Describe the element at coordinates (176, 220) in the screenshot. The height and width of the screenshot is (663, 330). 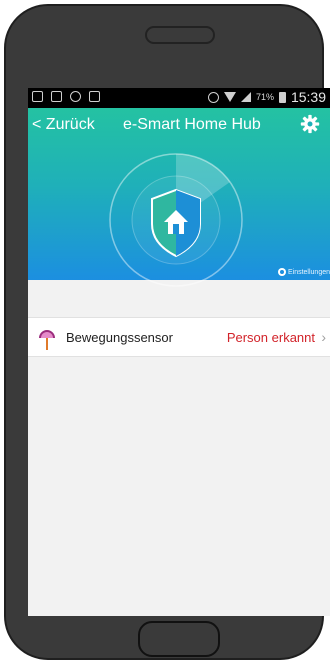
I see `security-radar` at that location.